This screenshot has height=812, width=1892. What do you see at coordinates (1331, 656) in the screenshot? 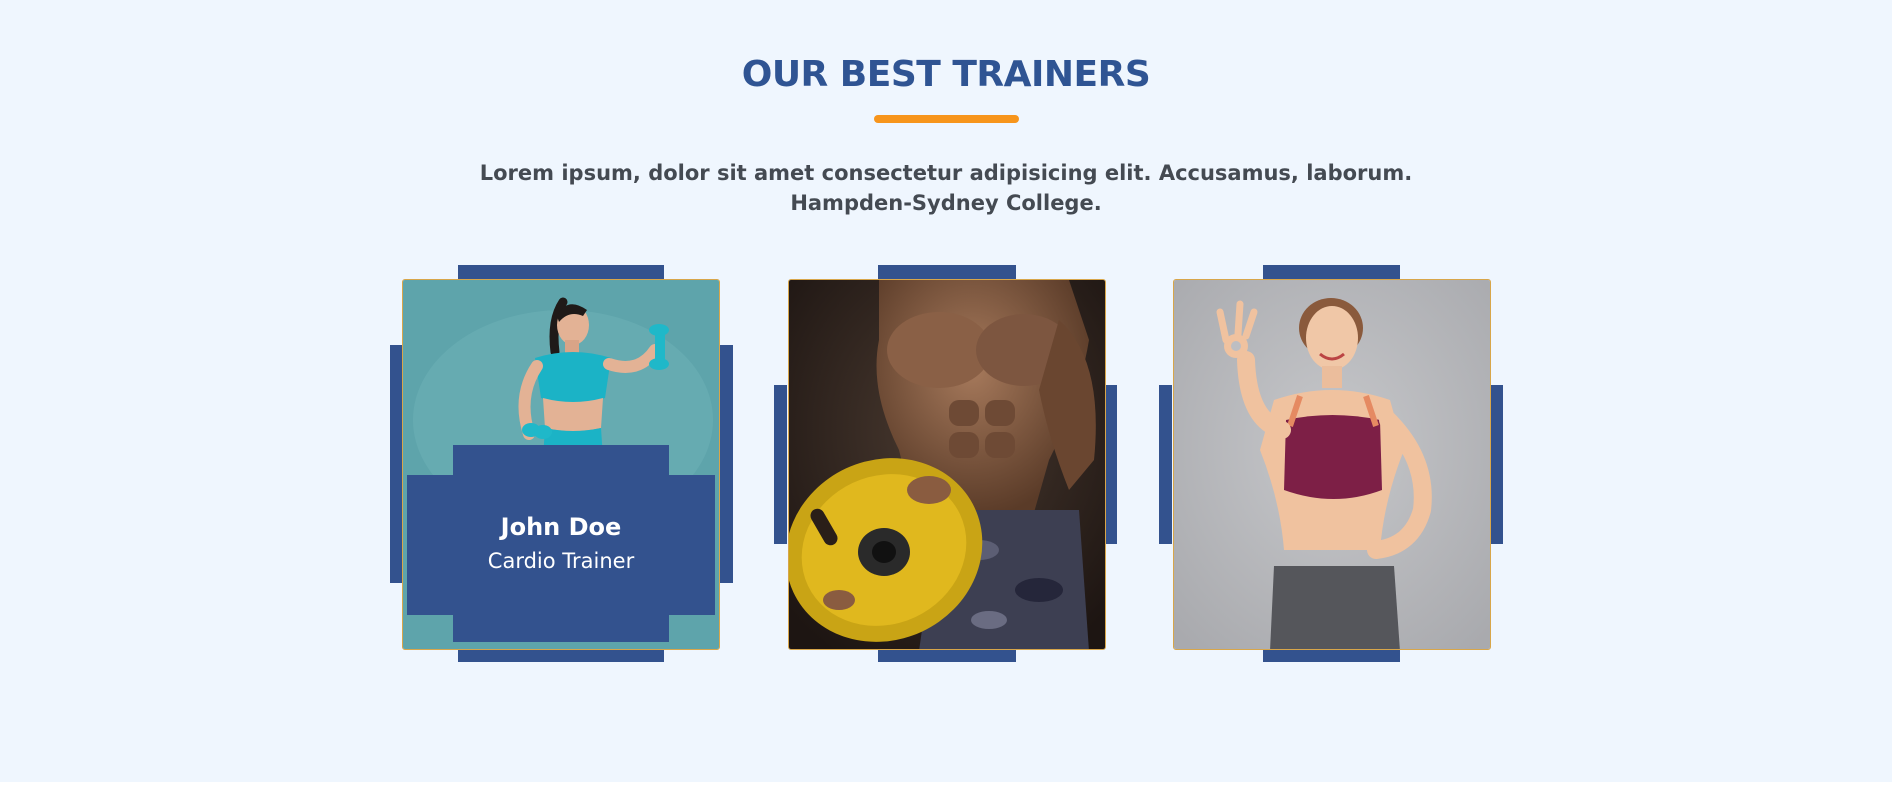
I see `card-3-deco-bottom` at bounding box center [1331, 656].